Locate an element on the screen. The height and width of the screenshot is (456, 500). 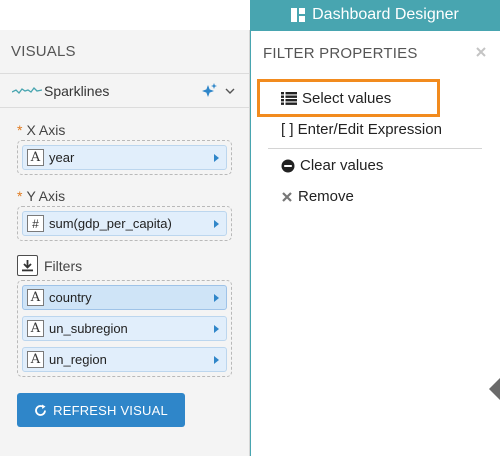
chevron-down-icon is located at coordinates (230, 91).